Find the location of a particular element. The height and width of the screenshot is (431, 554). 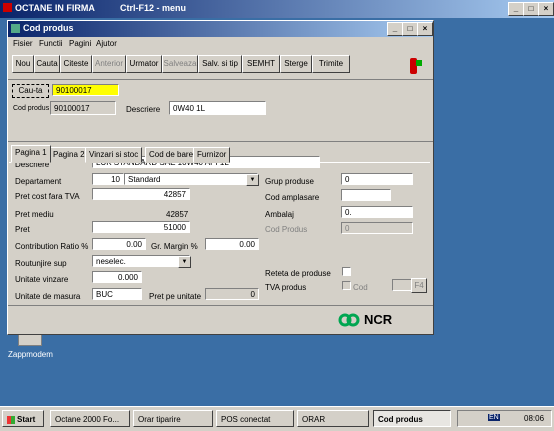

toolbar-button-sterge: Sterge is located at coordinates (296, 64).